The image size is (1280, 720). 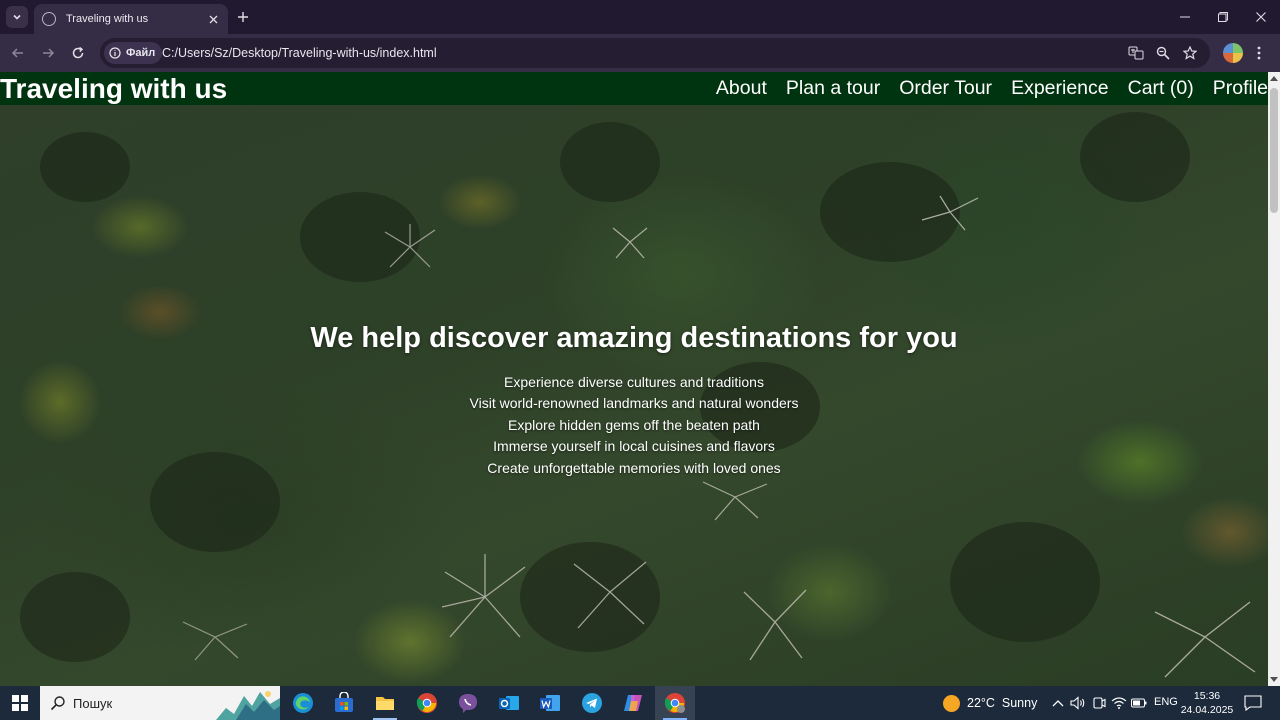 What do you see at coordinates (113, 88) in the screenshot?
I see `site-logo: Traveling with us` at bounding box center [113, 88].